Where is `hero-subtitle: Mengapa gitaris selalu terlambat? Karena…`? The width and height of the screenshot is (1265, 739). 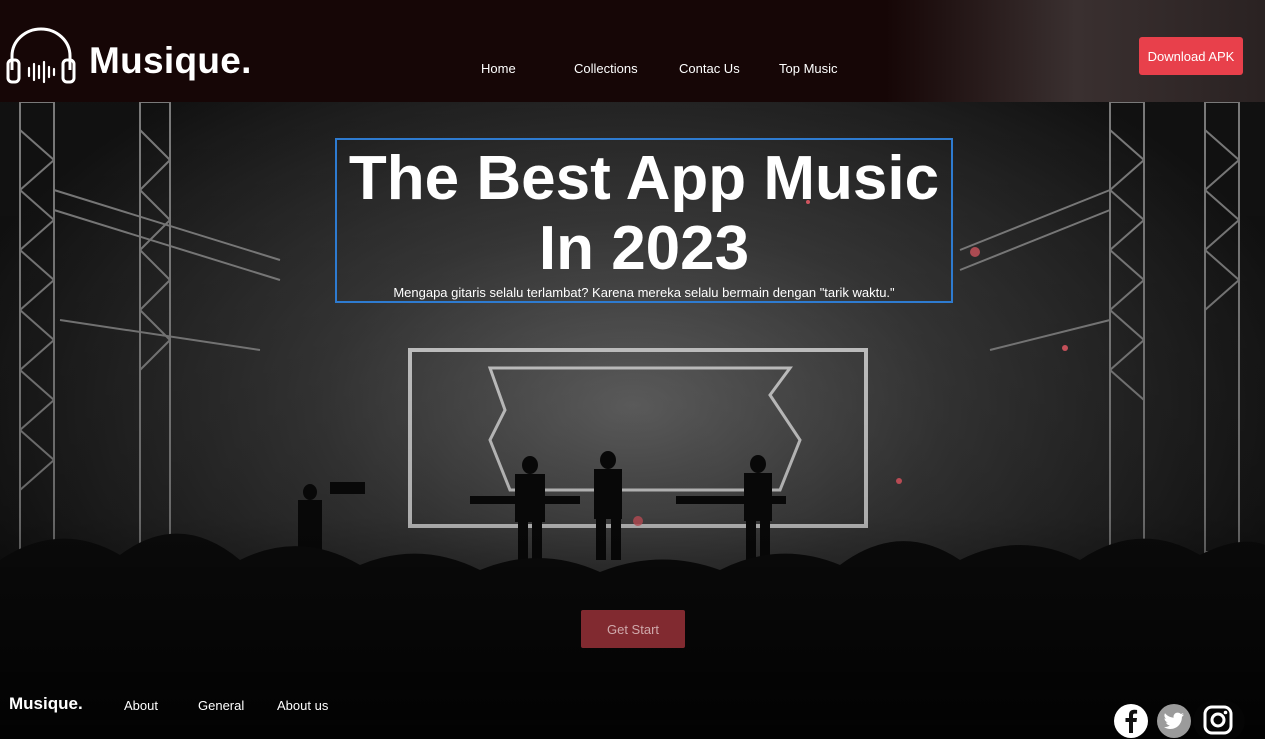
hero-subtitle: Mengapa gitaris selalu terlambat? Karena… is located at coordinates (644, 292).